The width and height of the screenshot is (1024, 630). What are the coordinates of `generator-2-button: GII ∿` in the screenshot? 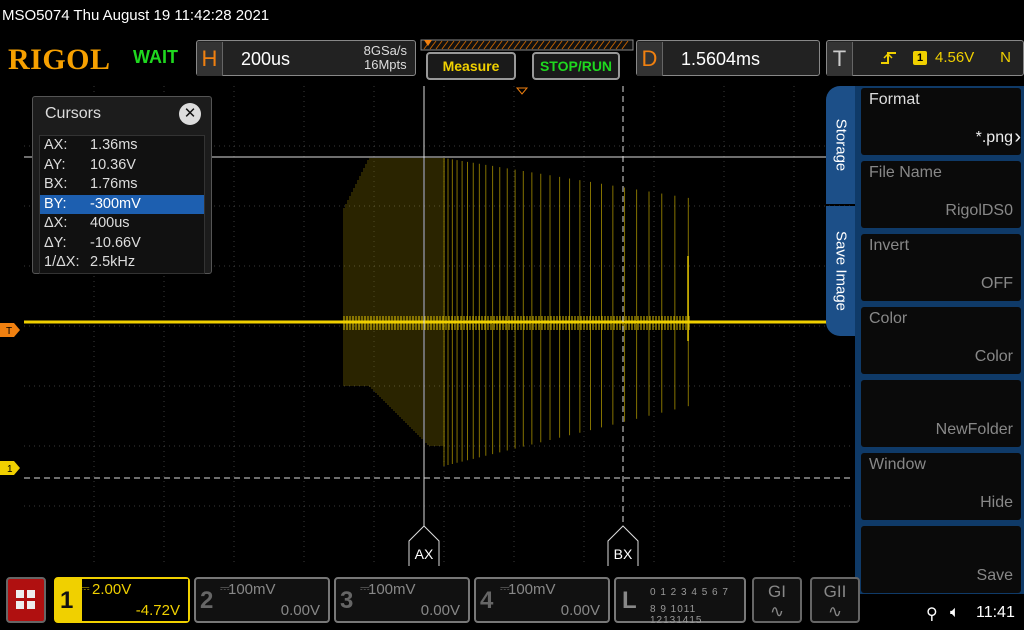 It's located at (835, 600).